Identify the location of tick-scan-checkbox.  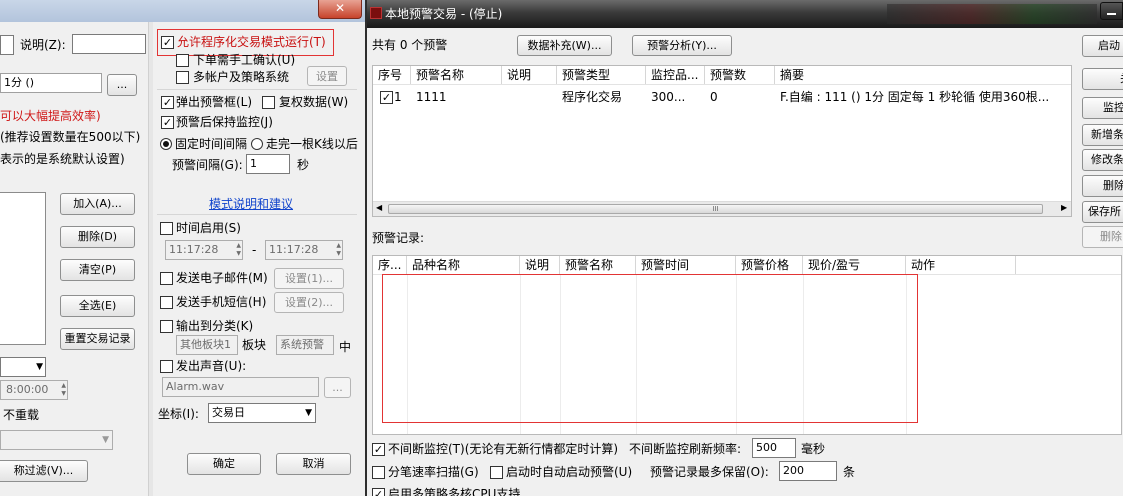
(378, 472).